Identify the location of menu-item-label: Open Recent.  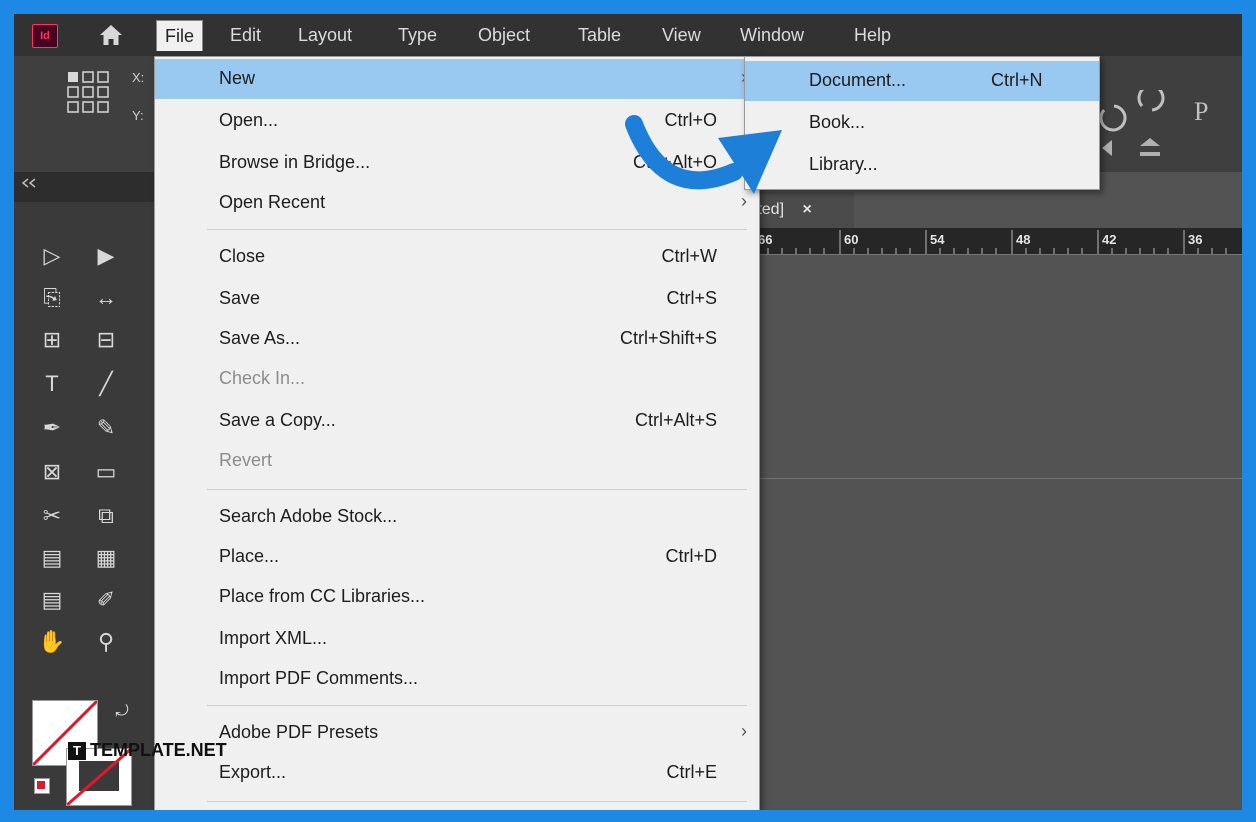
(272, 202).